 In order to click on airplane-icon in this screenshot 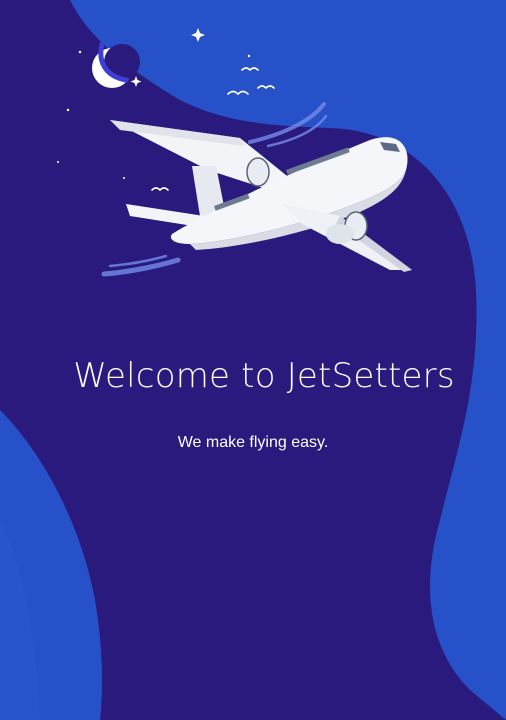, I will do `click(261, 196)`.